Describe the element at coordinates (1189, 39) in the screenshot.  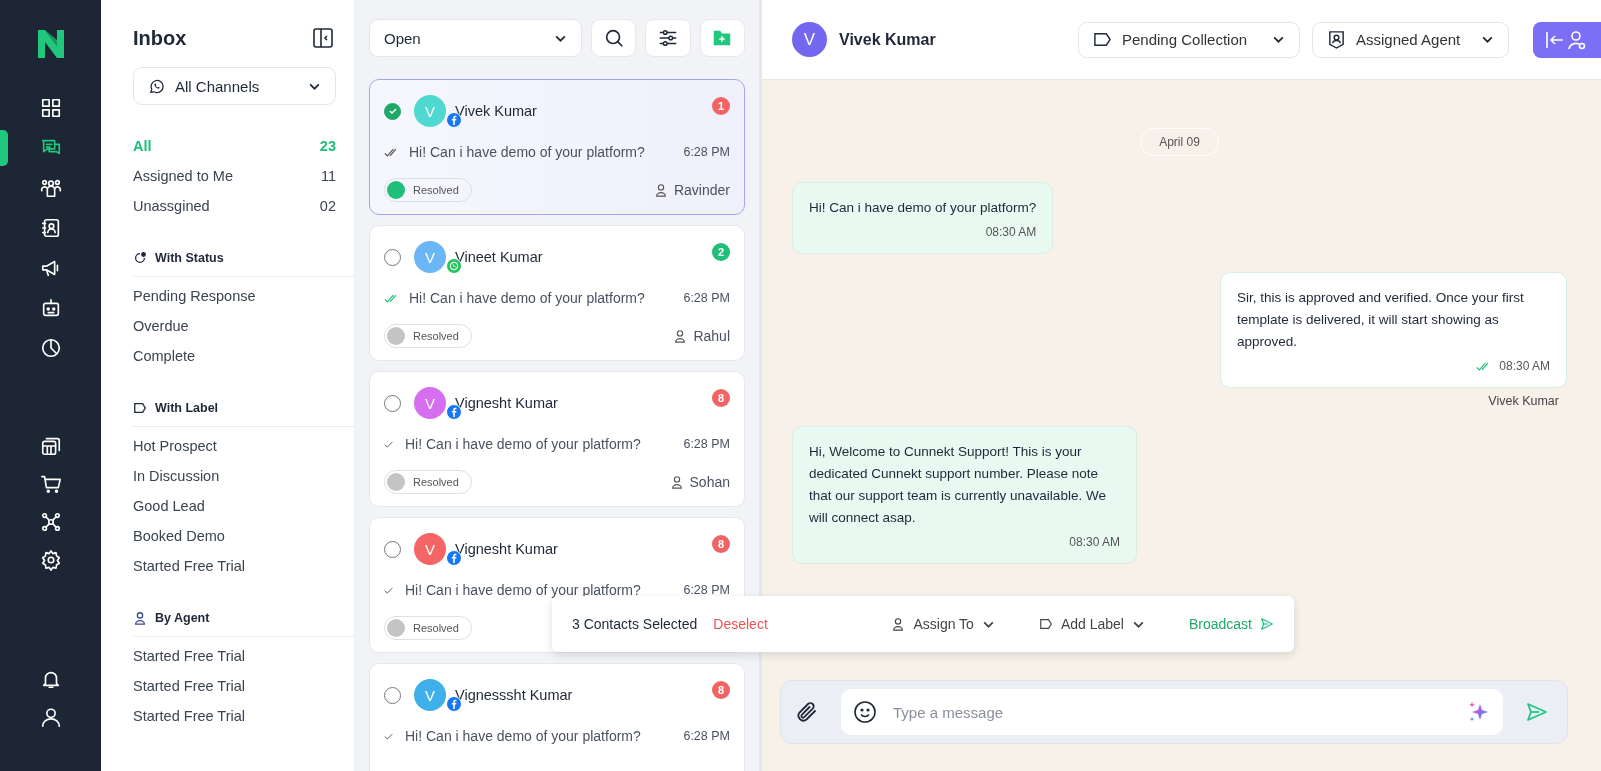
I see `label-dropdown: Pending Collection` at that location.